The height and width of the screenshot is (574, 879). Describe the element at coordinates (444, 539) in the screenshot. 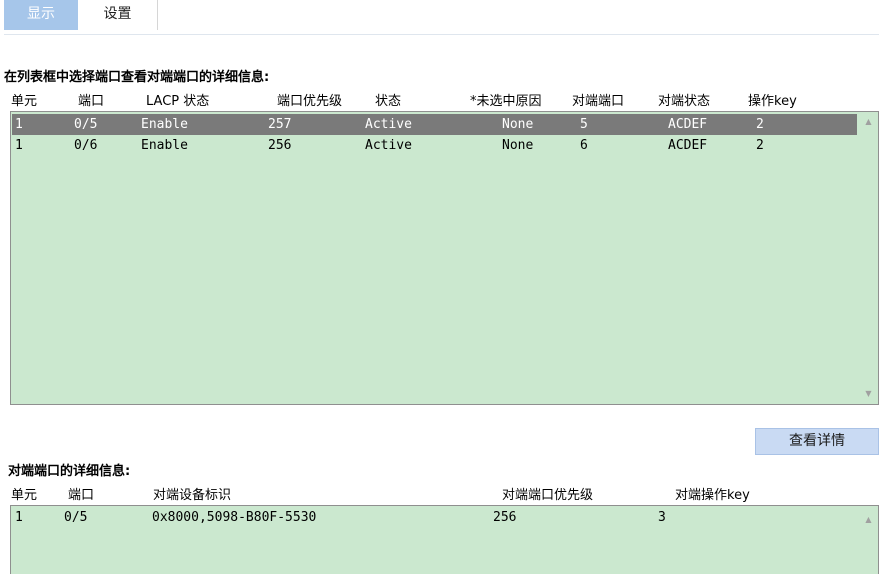

I see `peer-details-listbox: 1 0/5 0x8000,5098-B80F-5530 256 3 ▲` at that location.